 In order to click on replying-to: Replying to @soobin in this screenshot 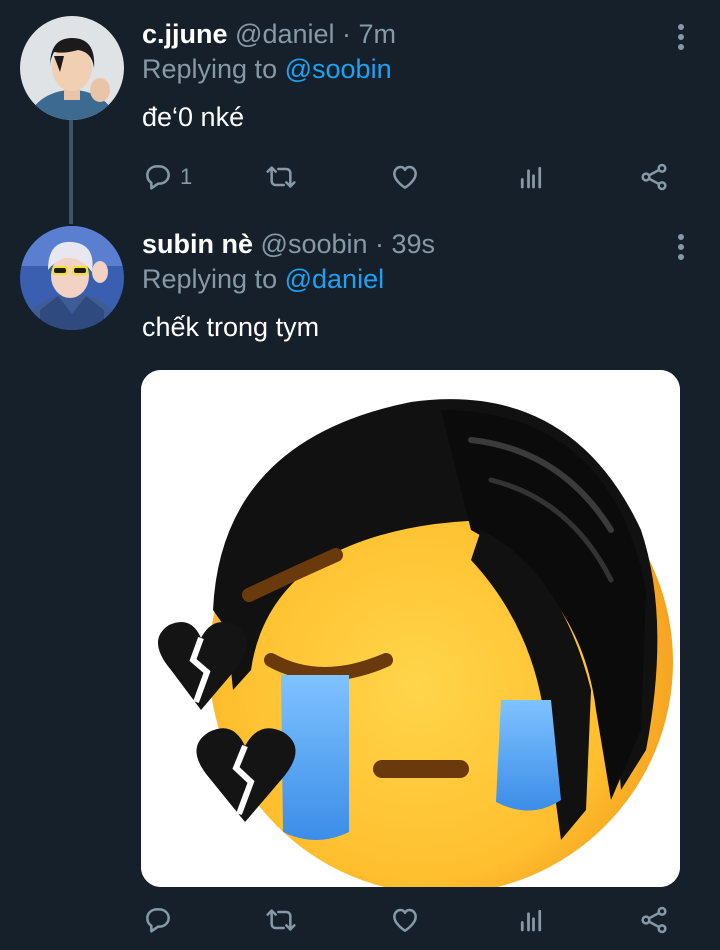, I will do `click(267, 69)`.